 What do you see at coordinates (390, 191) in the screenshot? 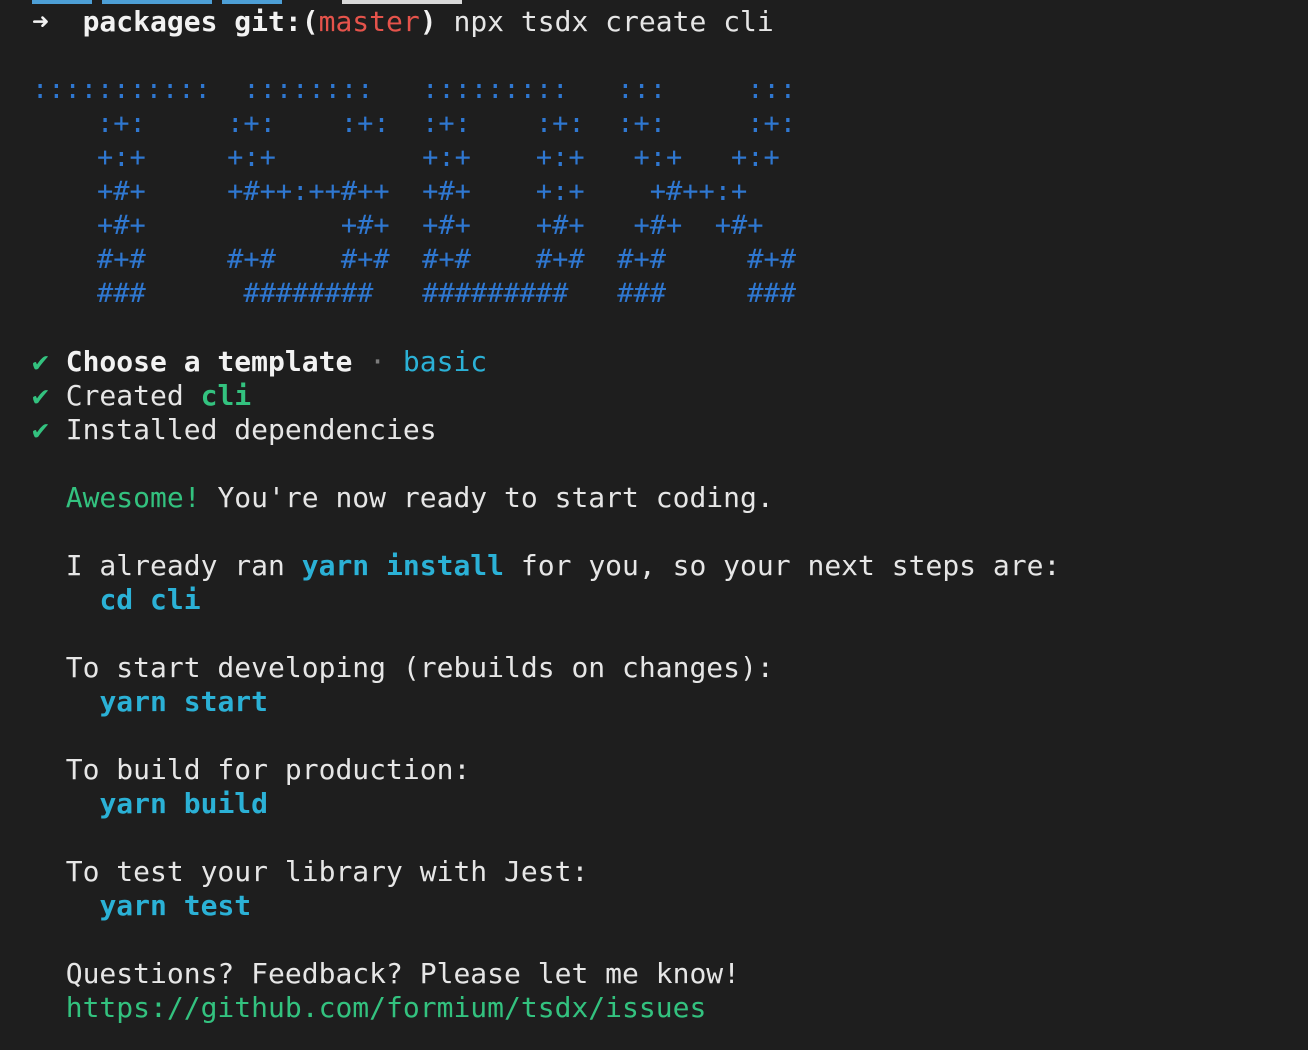
I see `logo-line: +#+ +#++:++#++ +#+ +:+ +#++:+` at bounding box center [390, 191].